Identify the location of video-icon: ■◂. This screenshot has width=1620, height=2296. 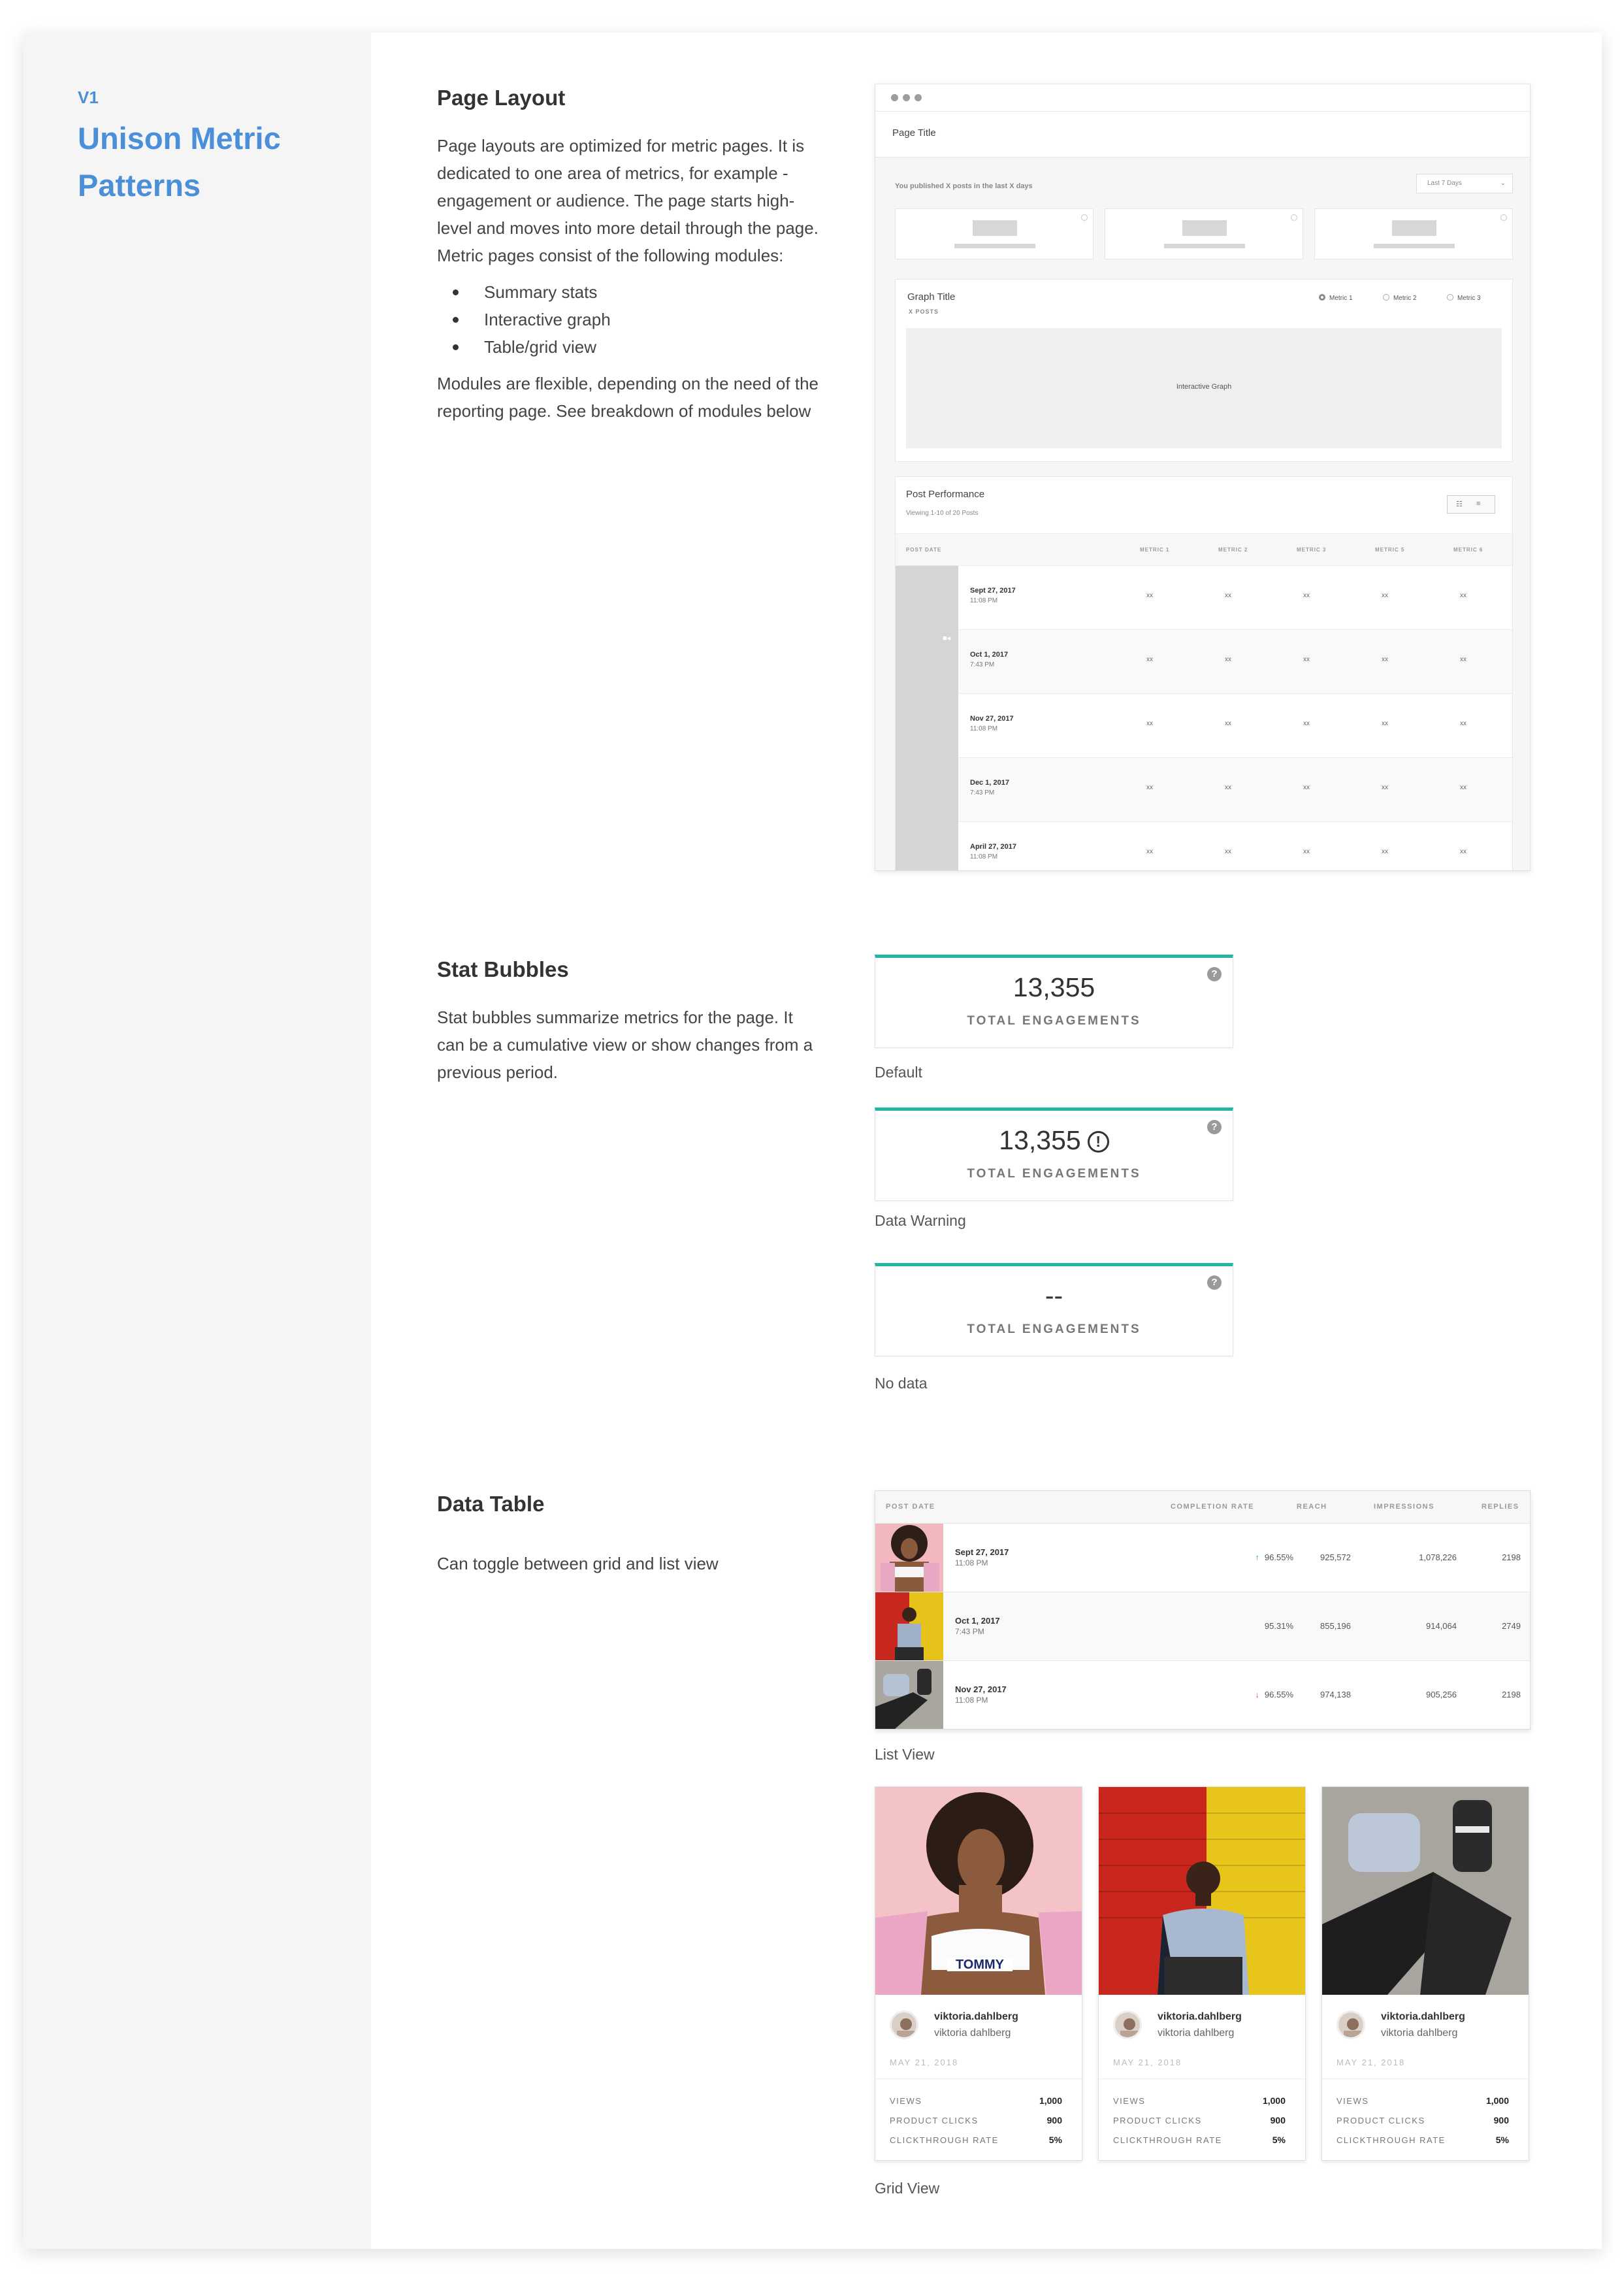
(947, 638).